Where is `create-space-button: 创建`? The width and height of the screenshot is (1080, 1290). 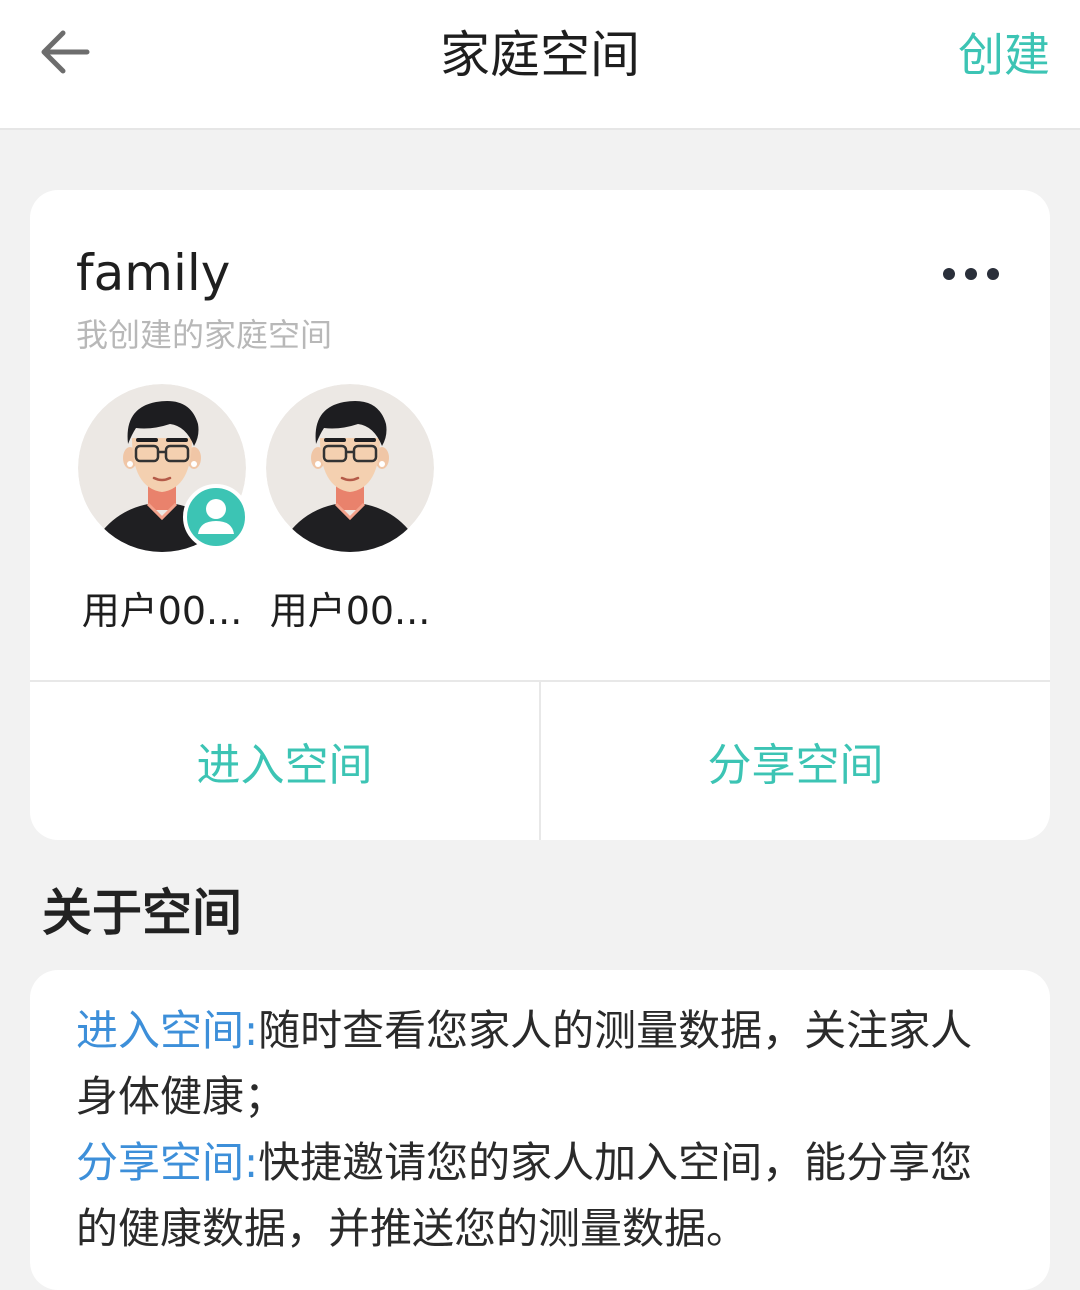 create-space-button: 创建 is located at coordinates (1004, 55).